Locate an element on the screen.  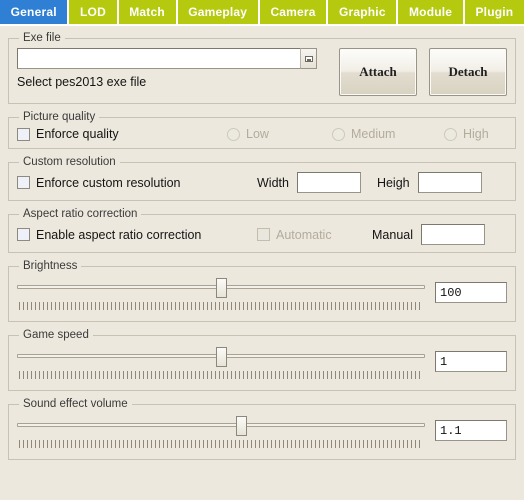
tab-label: Camera is located at coordinates (293, 12).